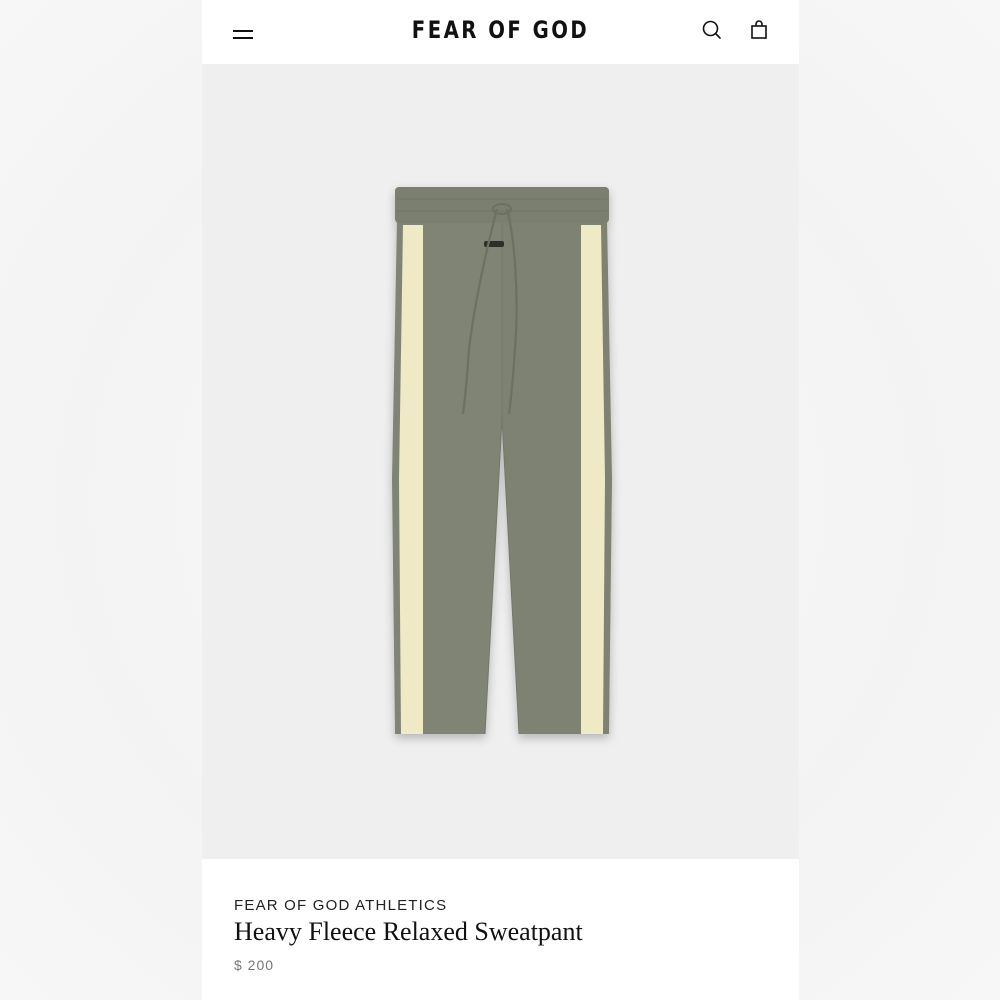 Image resolution: width=1000 pixels, height=1000 pixels. I want to click on search-button, so click(712, 30).